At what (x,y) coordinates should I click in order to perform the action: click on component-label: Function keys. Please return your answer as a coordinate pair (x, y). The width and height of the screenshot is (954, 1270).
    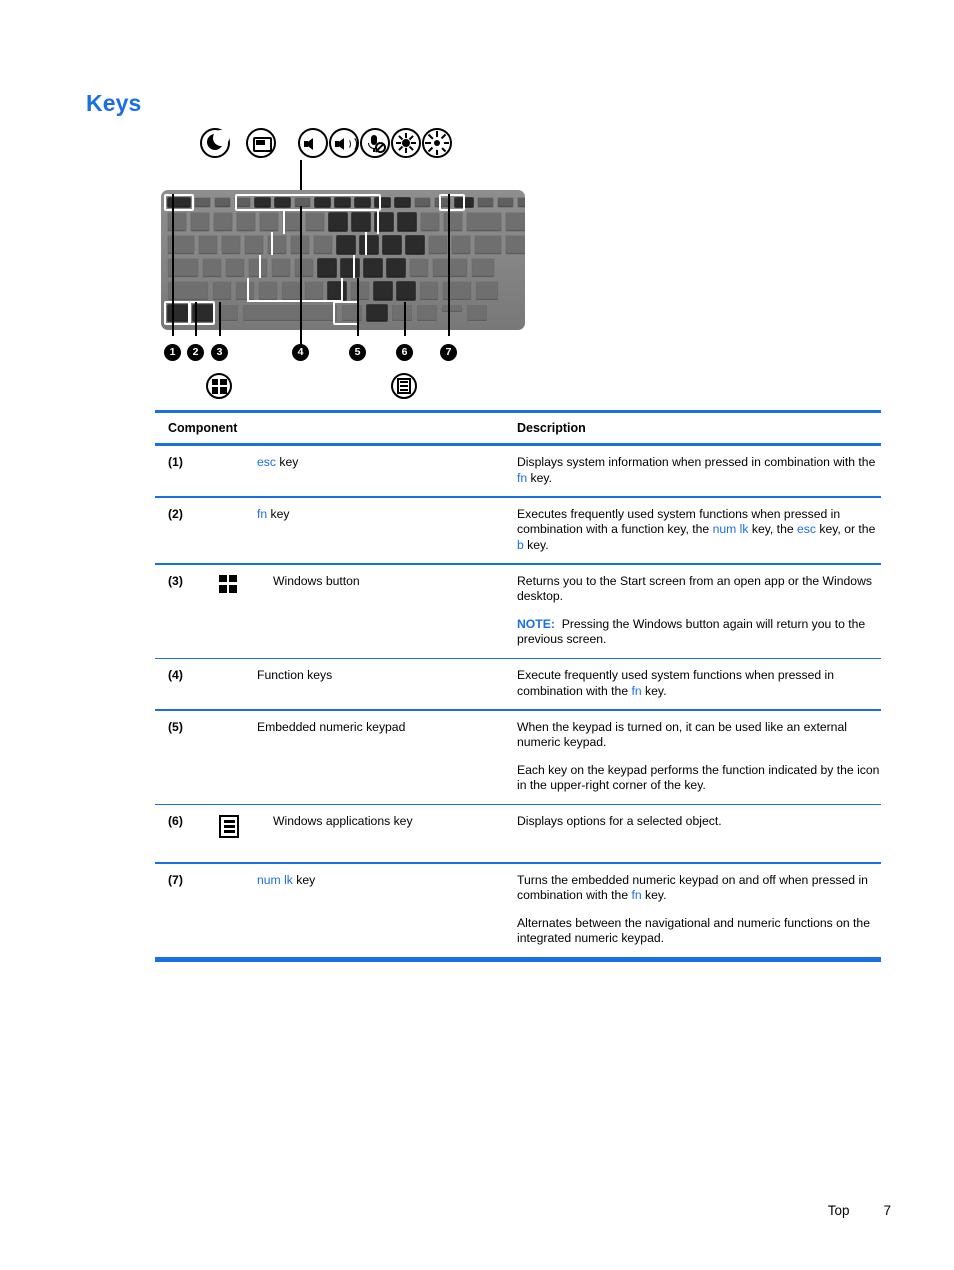
    Looking at the image, I should click on (295, 675).